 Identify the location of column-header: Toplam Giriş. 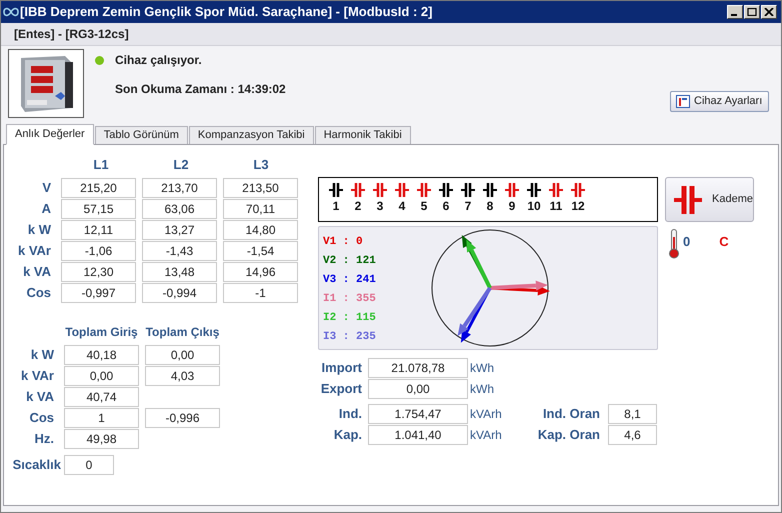
(101, 332).